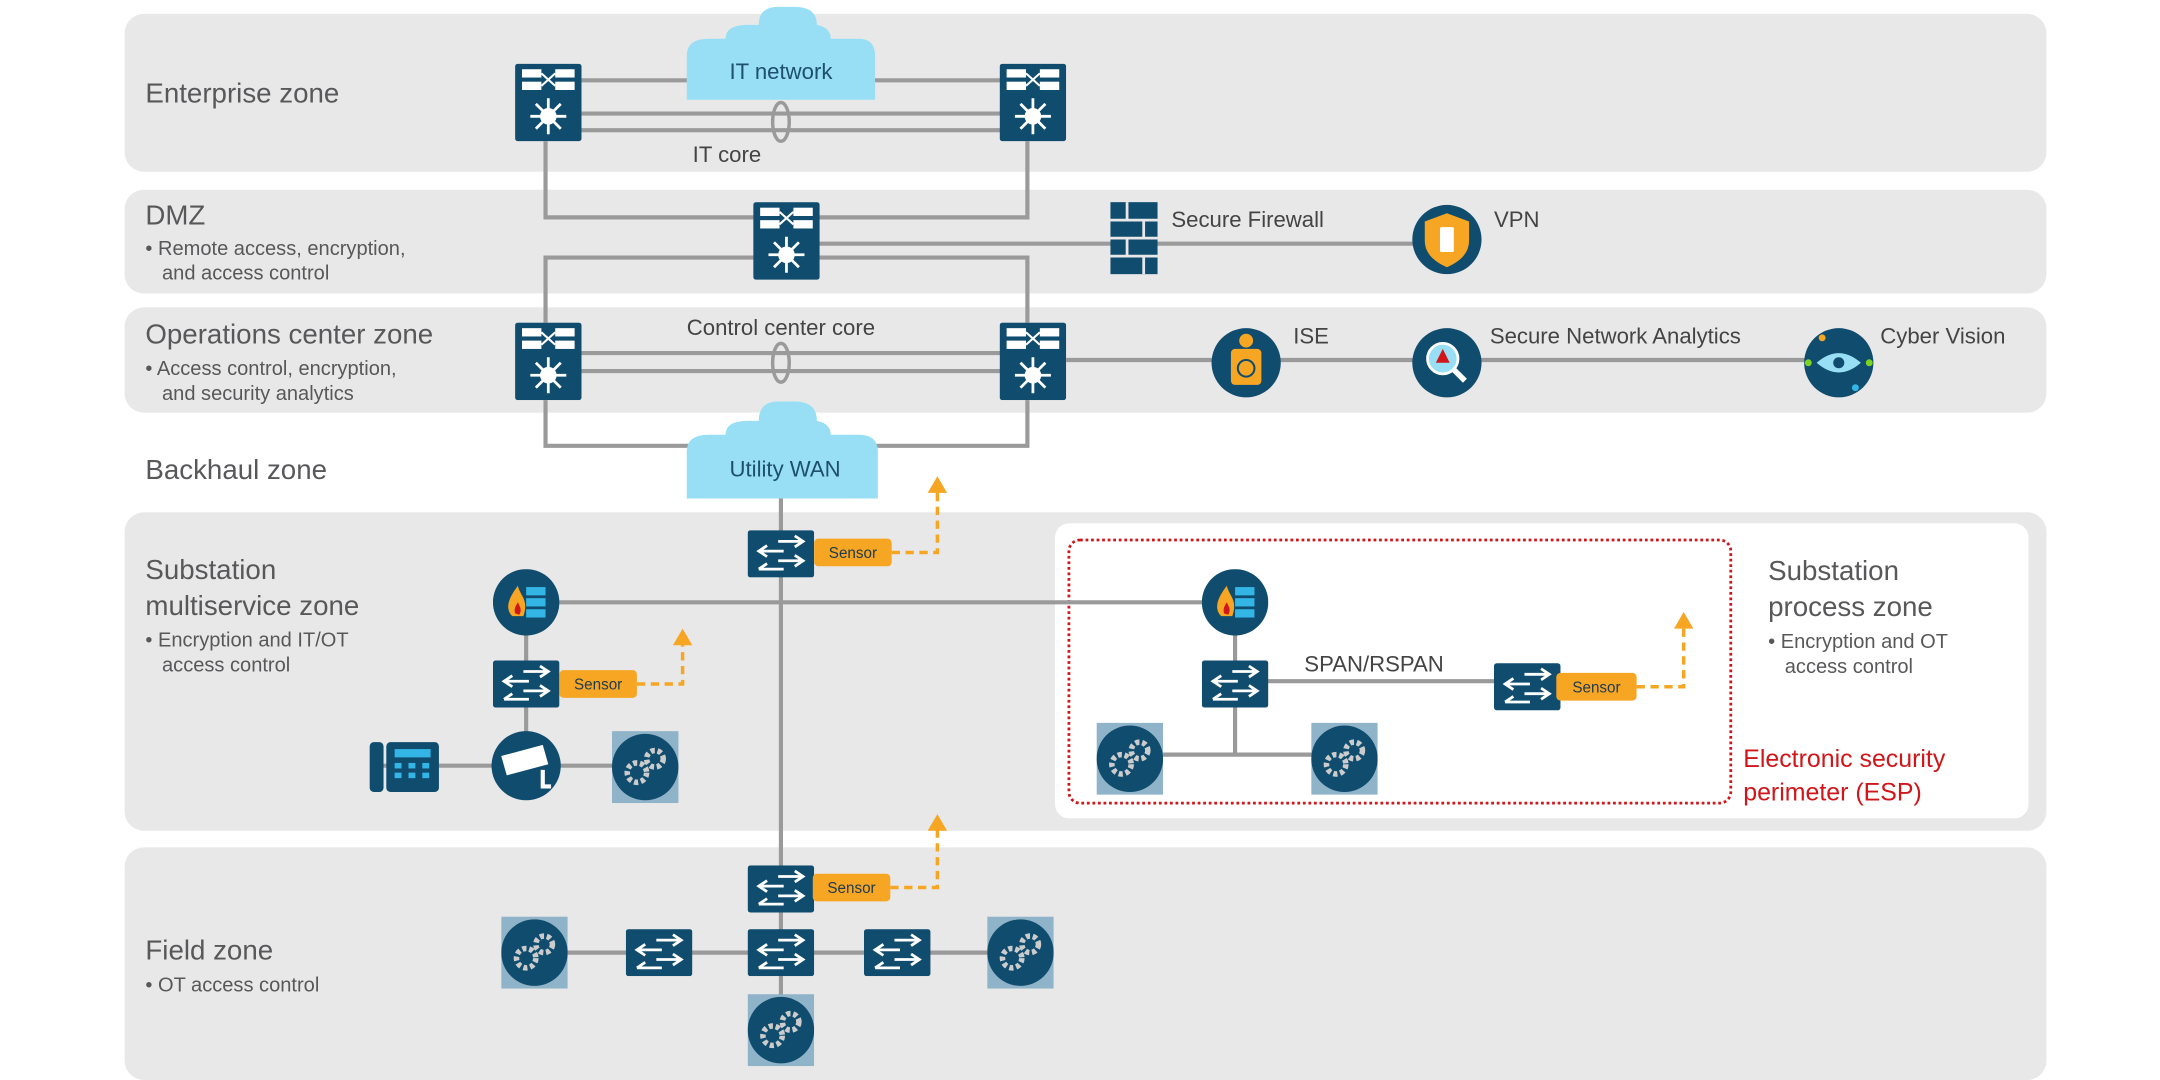 Image resolution: width=2160 pixels, height=1080 pixels. I want to click on cyber-vision-eye-icon, so click(1839, 363).